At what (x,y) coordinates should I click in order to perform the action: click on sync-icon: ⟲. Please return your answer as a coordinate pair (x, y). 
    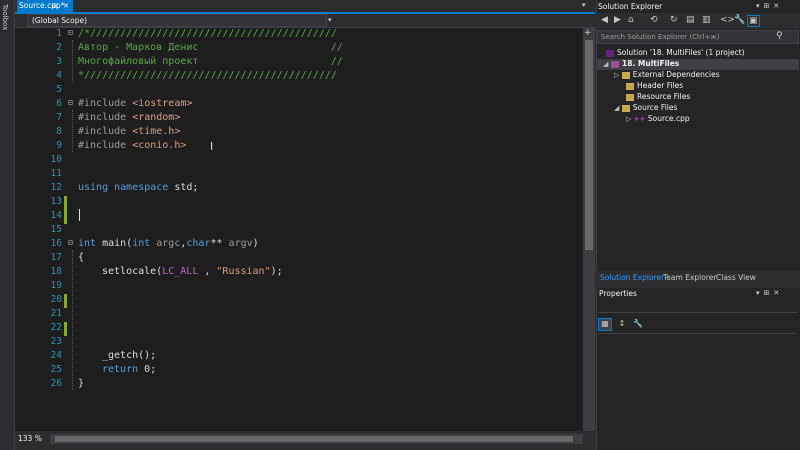
    Looking at the image, I should click on (654, 20).